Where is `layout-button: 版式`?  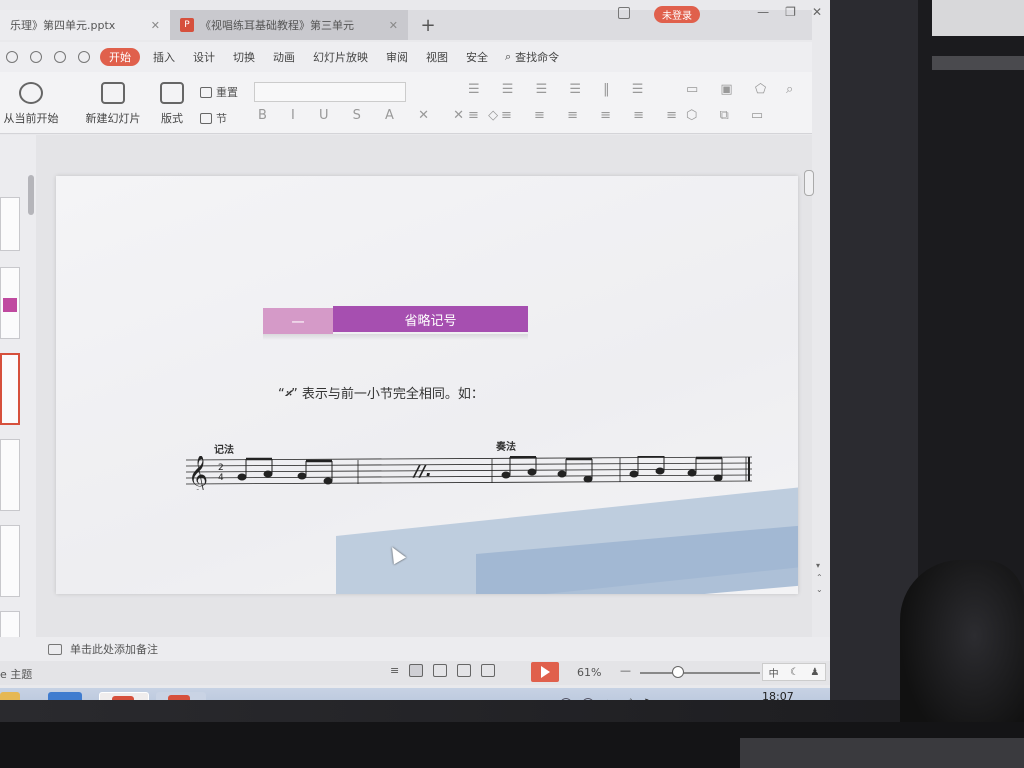 layout-button: 版式 is located at coordinates (172, 104).